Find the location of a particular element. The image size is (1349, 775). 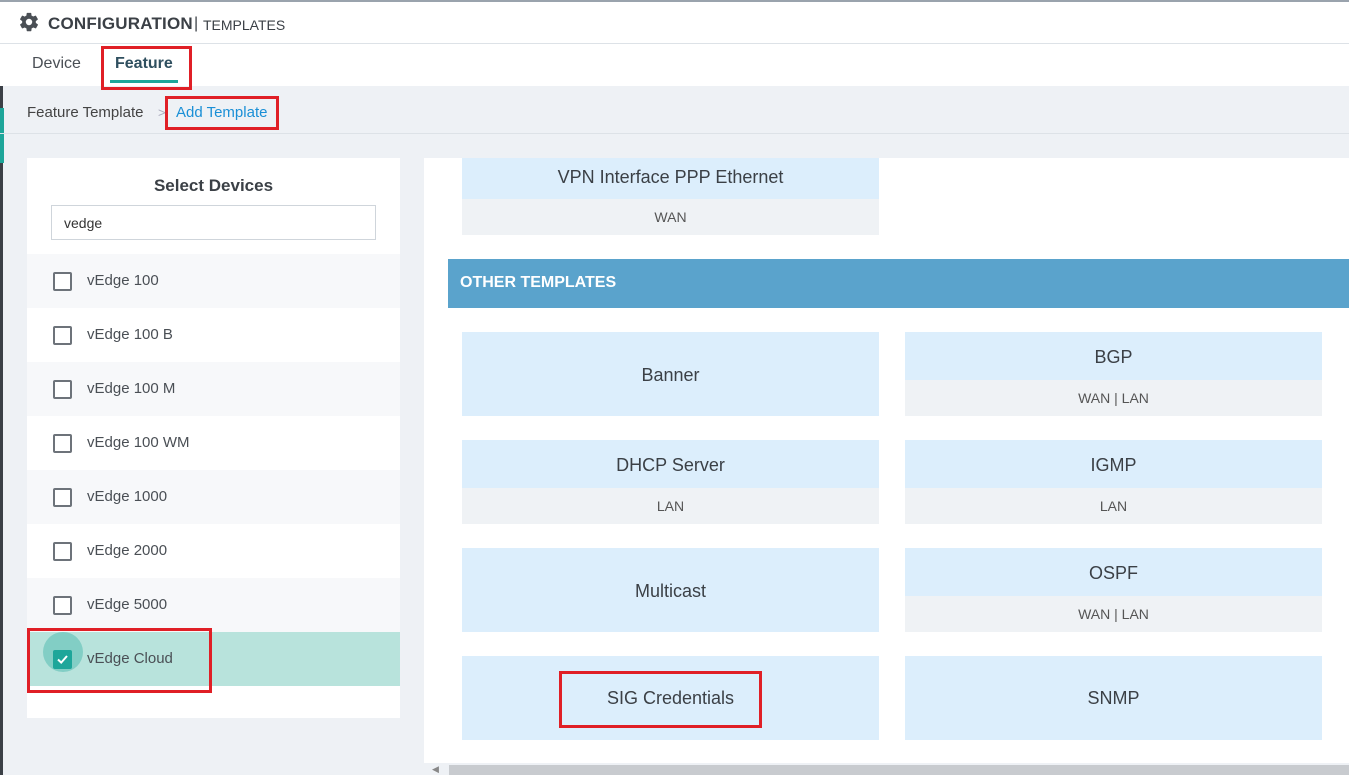

template-name: VPN Interface PPP Ethernet is located at coordinates (670, 177).